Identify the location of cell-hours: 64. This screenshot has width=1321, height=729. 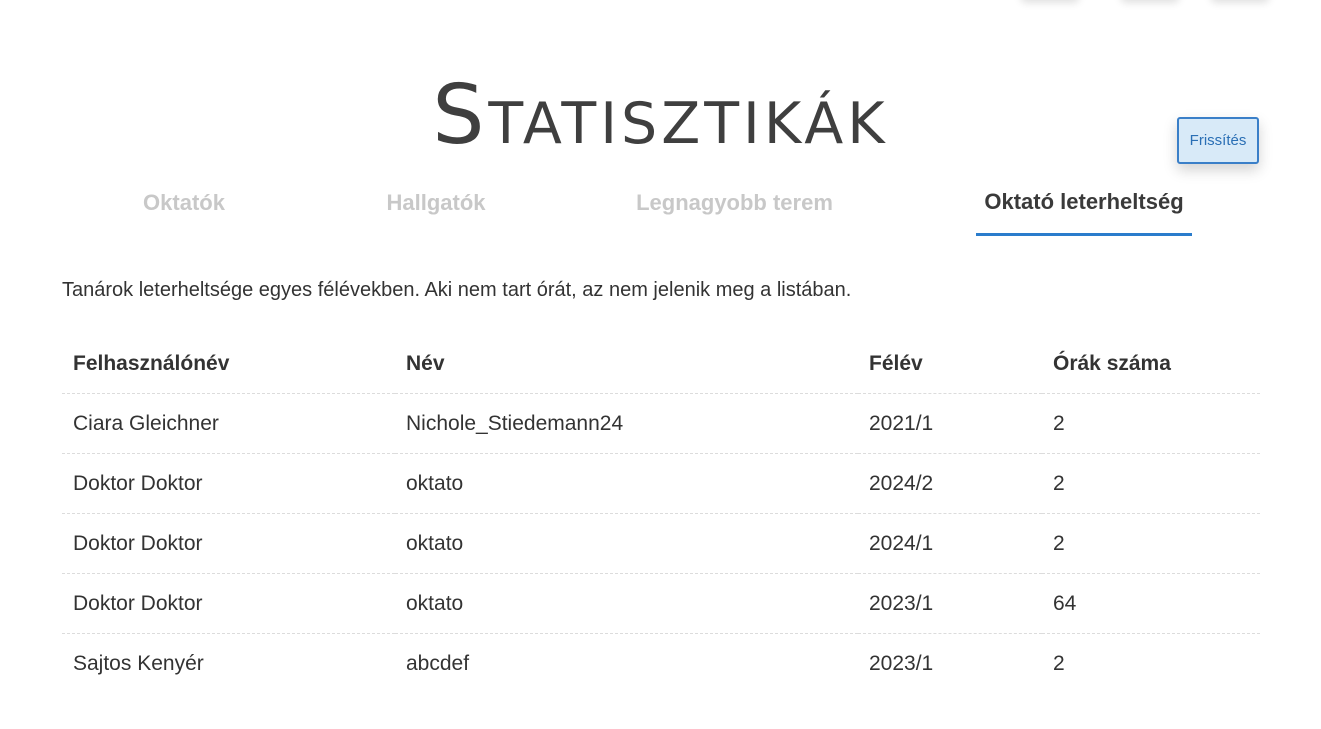
(1151, 603).